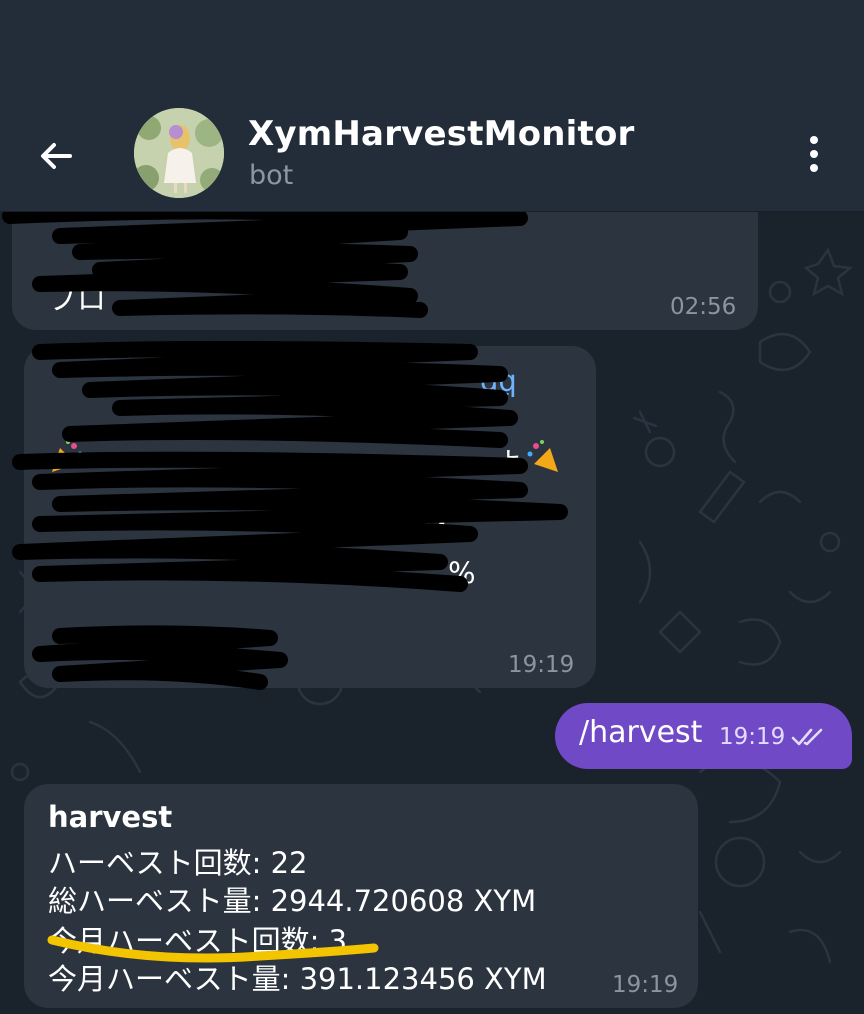 The width and height of the screenshot is (864, 1014). I want to click on harvest-count: ハーベスト回数: 22, so click(178, 863).